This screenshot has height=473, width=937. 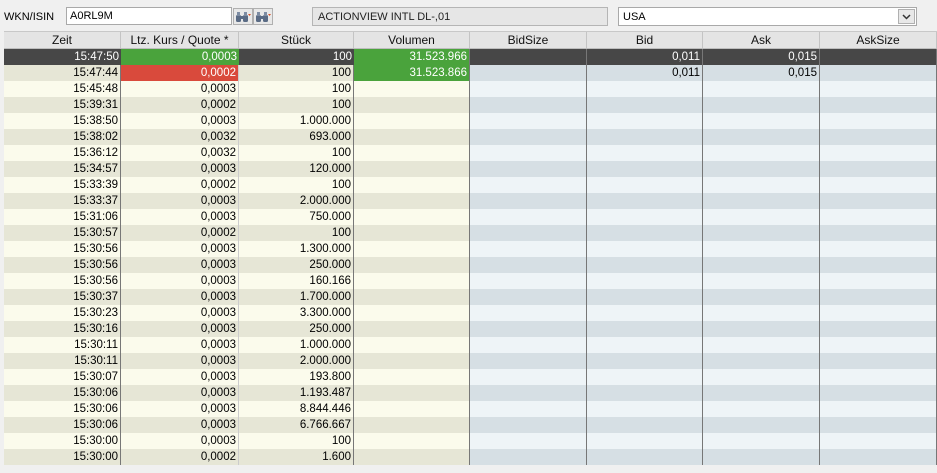 I want to click on table-row: 15:30:00 0,0003 100, so click(x=470, y=441).